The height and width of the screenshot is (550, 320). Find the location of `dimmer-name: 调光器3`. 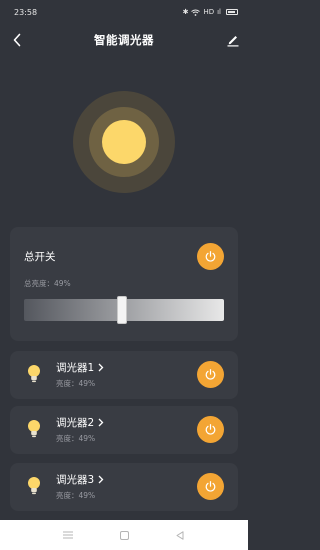

dimmer-name: 调光器3 is located at coordinates (80, 479).